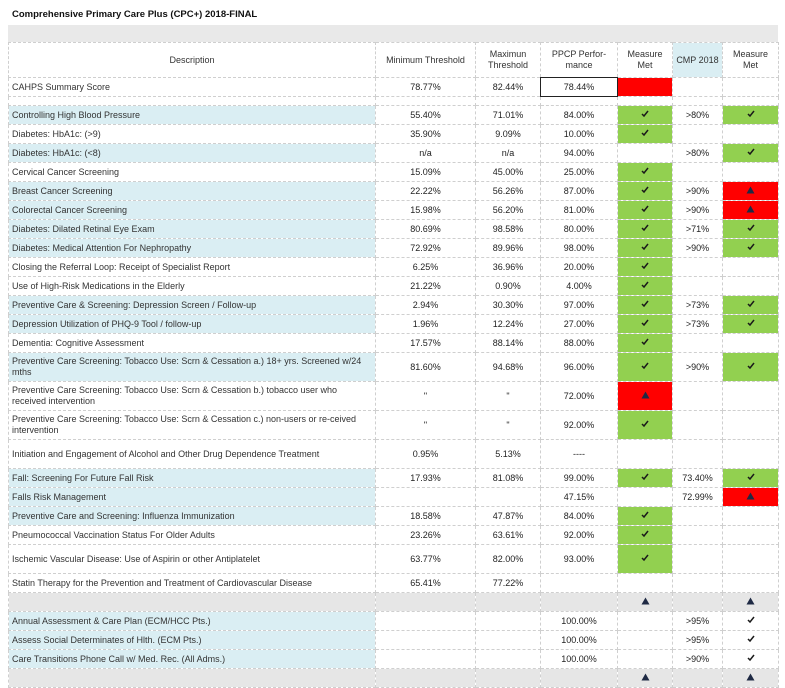 The width and height of the screenshot is (785, 688). What do you see at coordinates (192, 87) in the screenshot?
I see `description-cell: CAHPS Summary Score` at bounding box center [192, 87].